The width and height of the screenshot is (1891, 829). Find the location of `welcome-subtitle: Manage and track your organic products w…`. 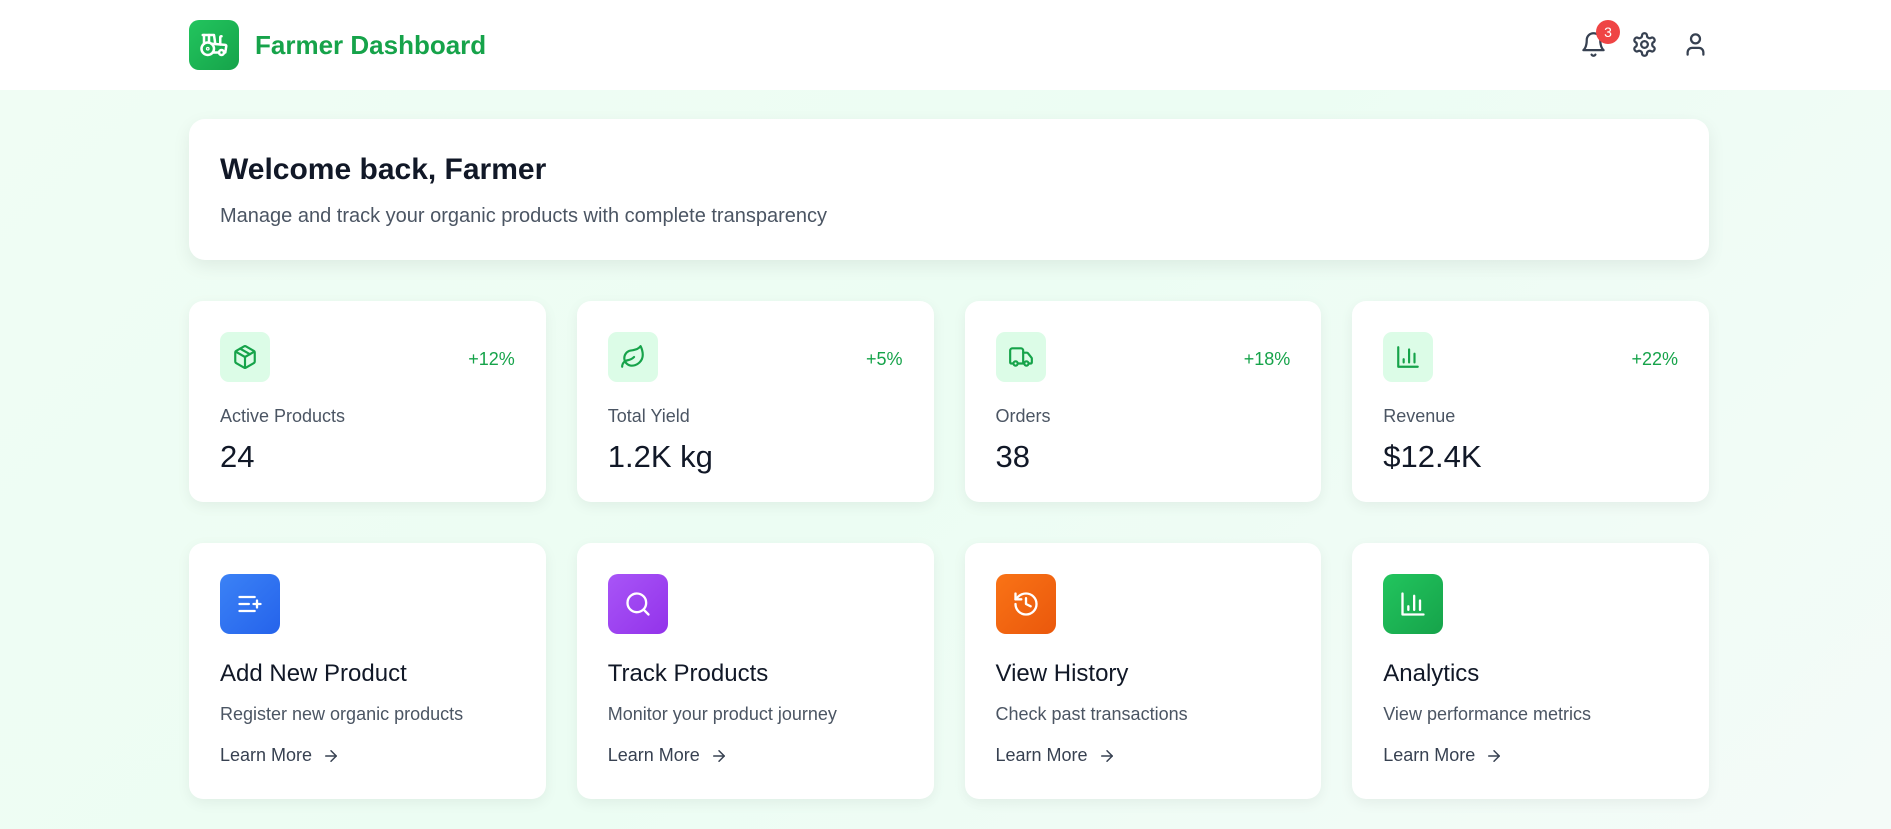

welcome-subtitle: Manage and track your organic products w… is located at coordinates (523, 216).